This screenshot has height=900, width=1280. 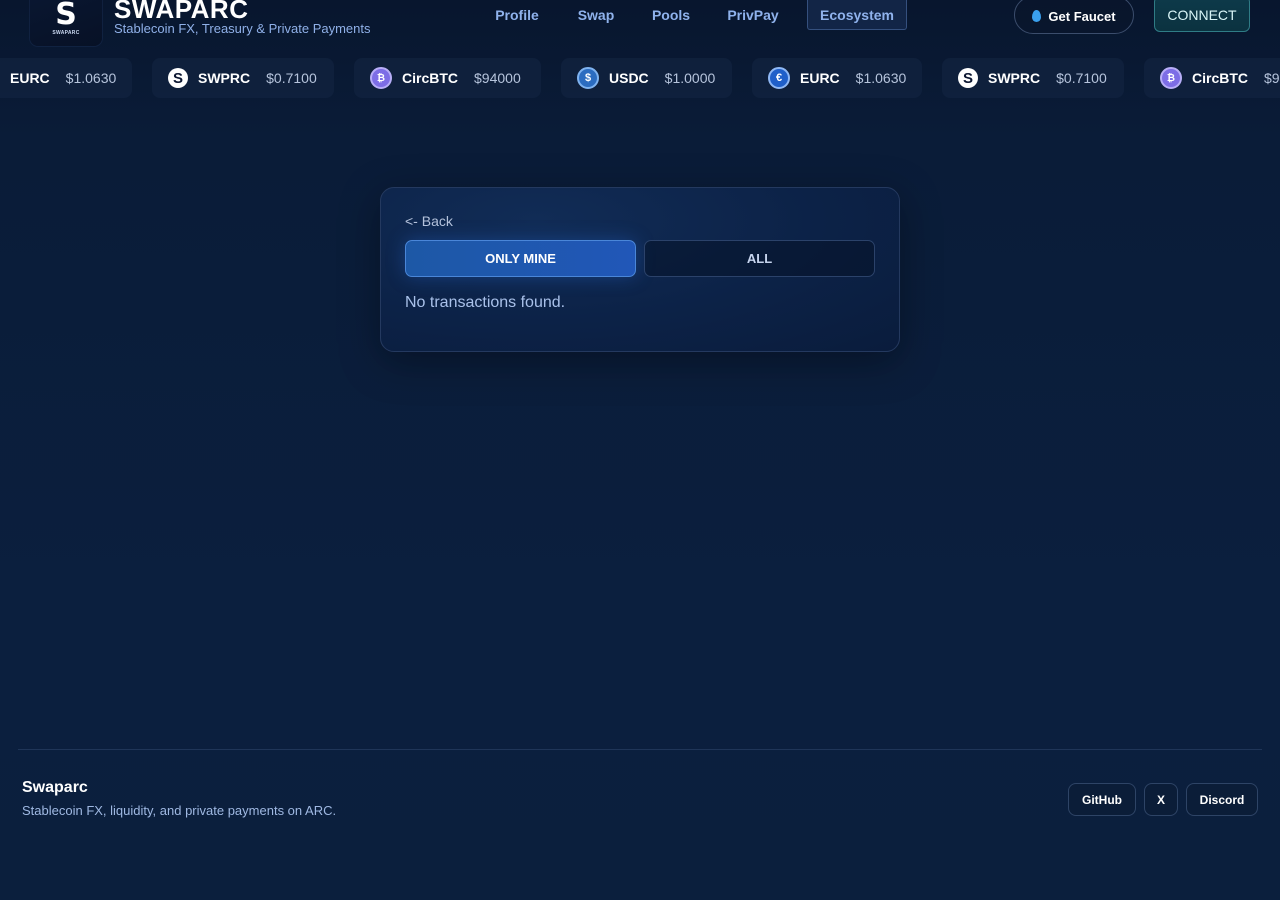 I want to click on empty-state-message: No transactions found., so click(x=485, y=302).